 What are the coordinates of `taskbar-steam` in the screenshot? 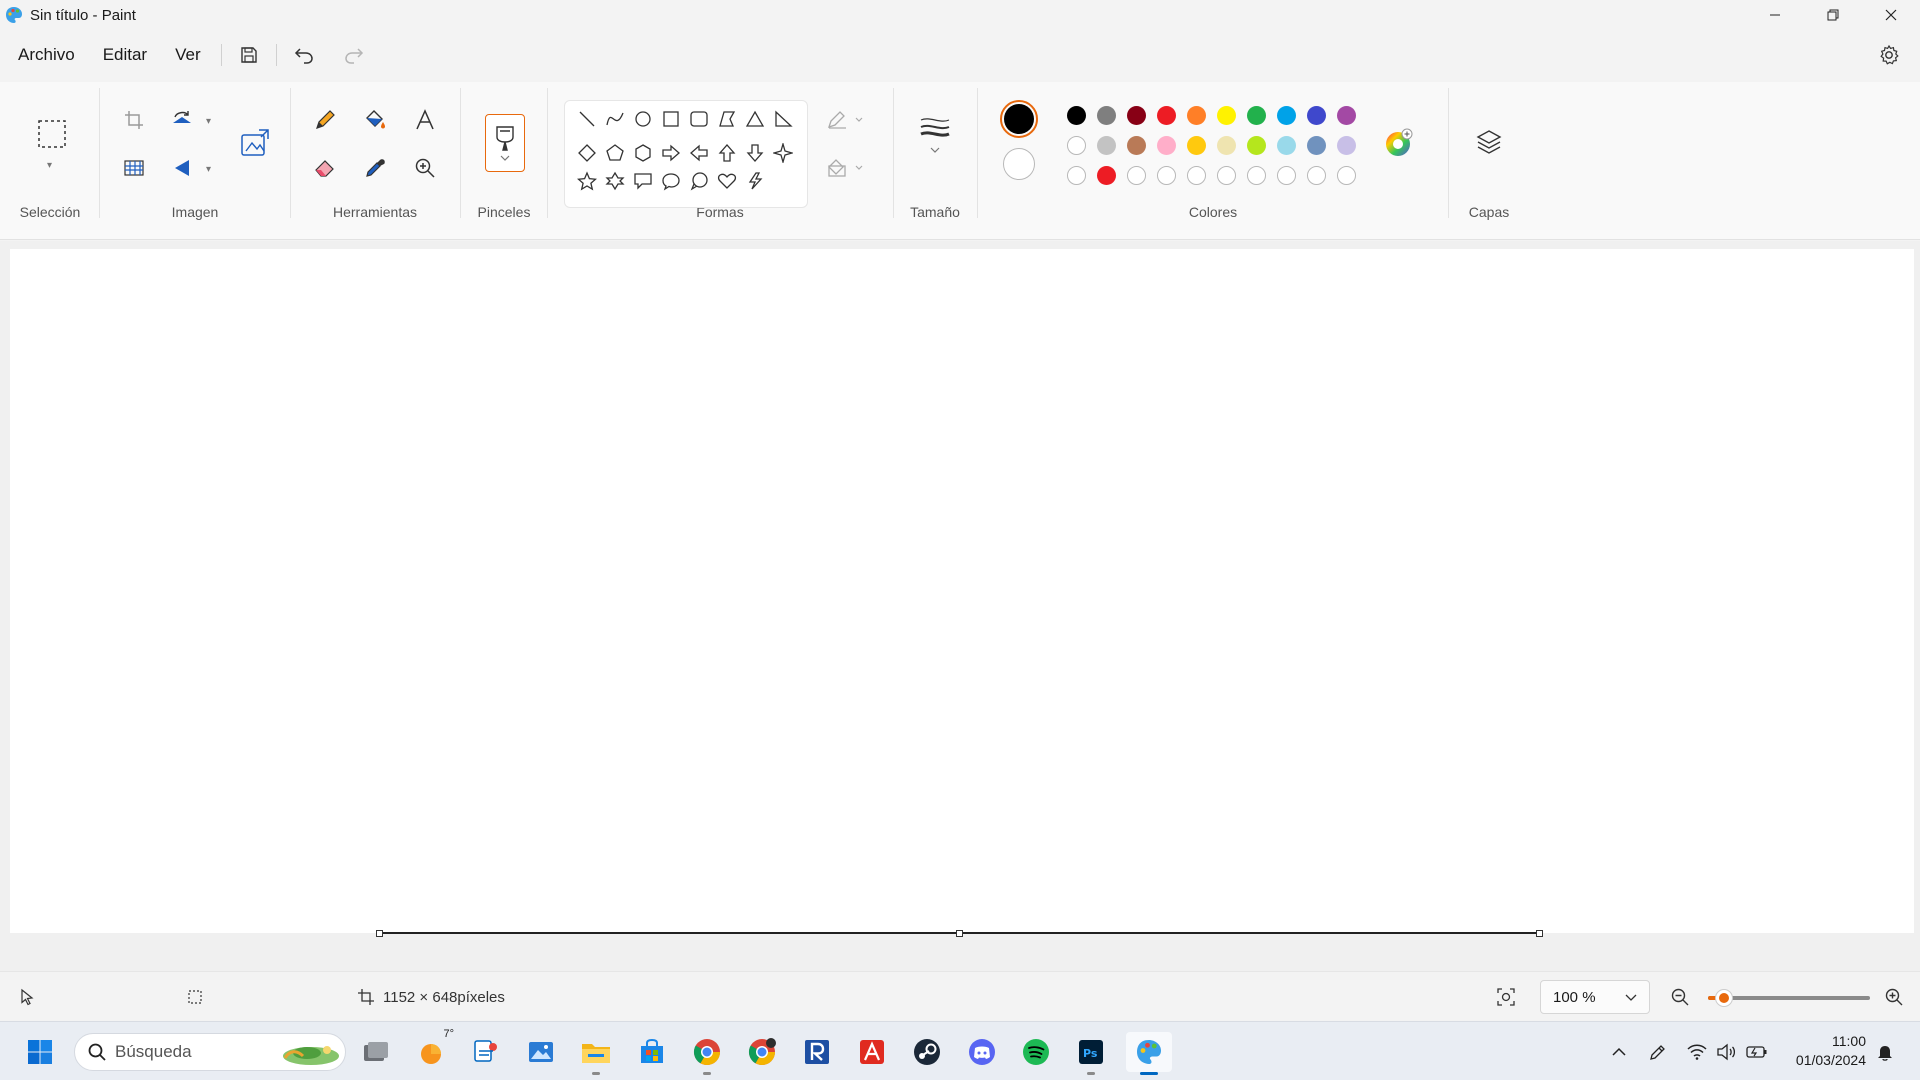 It's located at (927, 1052).